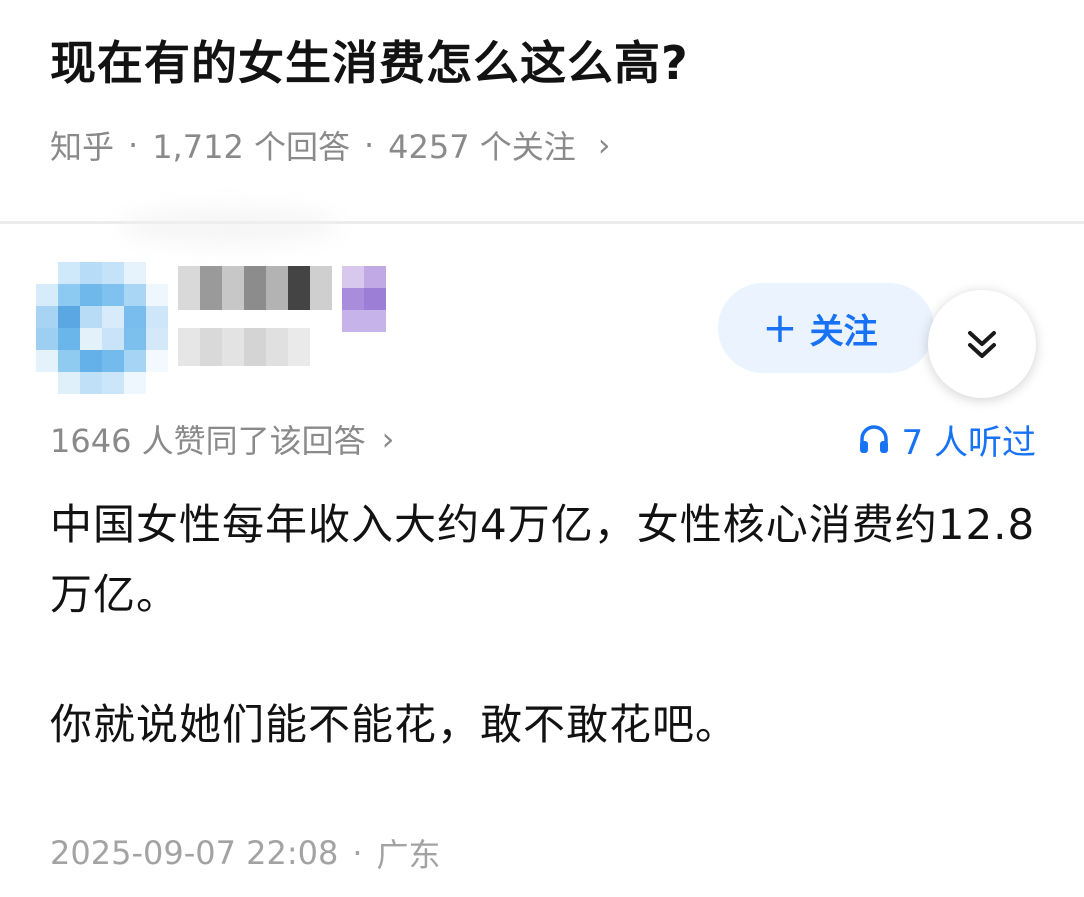 This screenshot has width=1084, height=897. I want to click on answer-footer-meta: 2025-09-07 22:08 · 广东, so click(245, 853).